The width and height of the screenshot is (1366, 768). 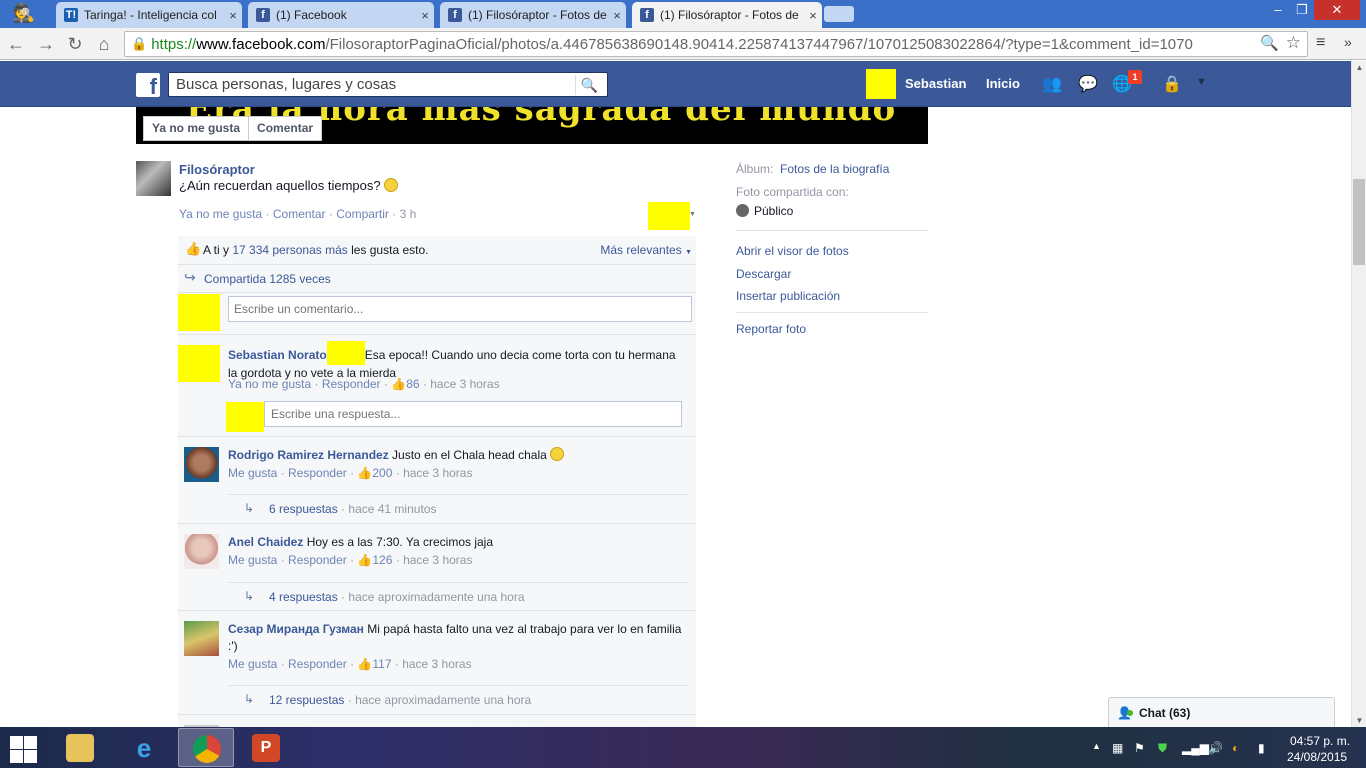 What do you see at coordinates (792, 251) in the screenshot?
I see `open-photo-viewer-link: Abrir el visor de fotos` at bounding box center [792, 251].